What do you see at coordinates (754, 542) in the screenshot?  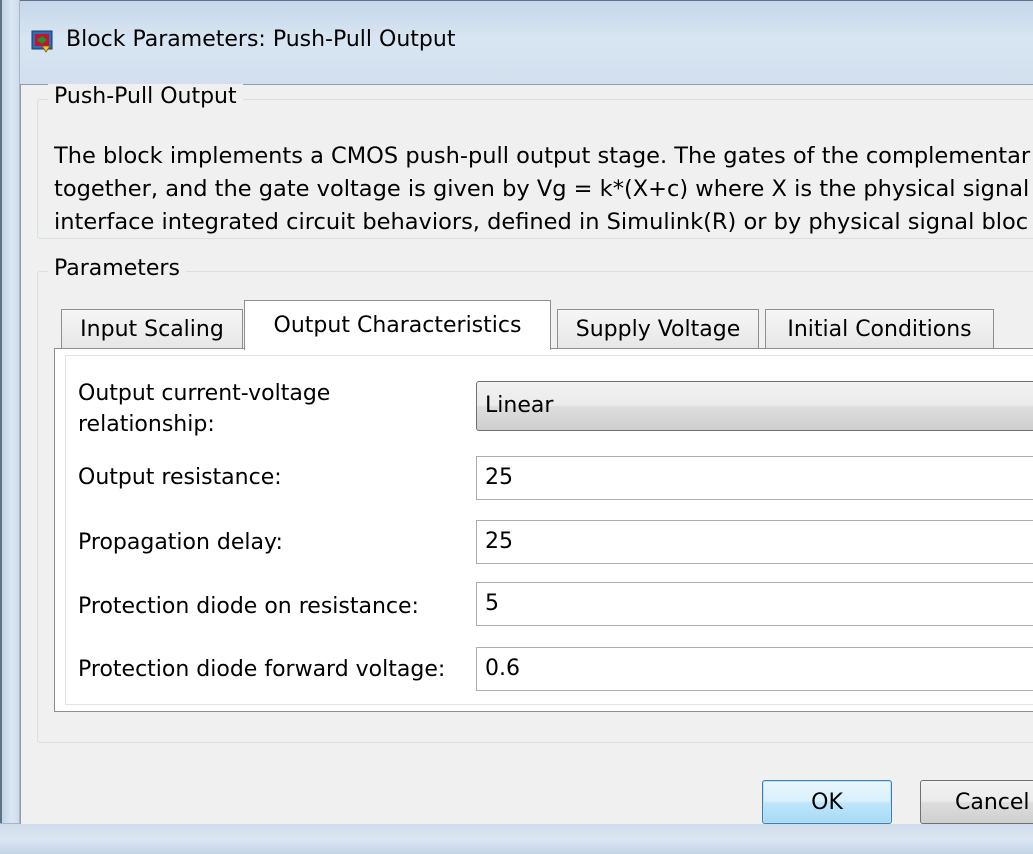 I see `propagation-delay-input: 25` at bounding box center [754, 542].